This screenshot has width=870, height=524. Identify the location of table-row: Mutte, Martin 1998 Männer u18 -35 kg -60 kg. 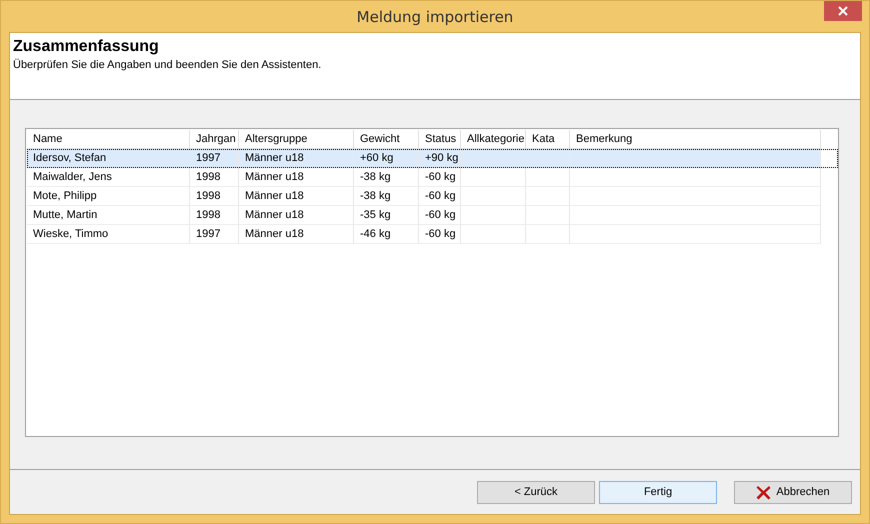
(432, 215).